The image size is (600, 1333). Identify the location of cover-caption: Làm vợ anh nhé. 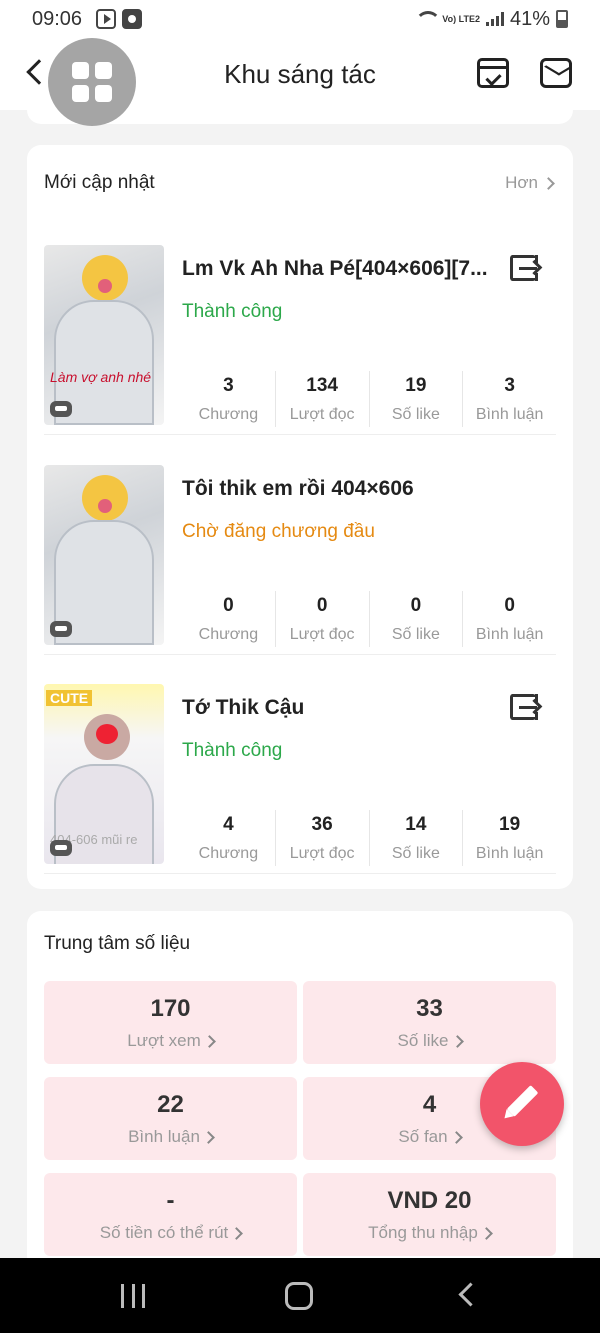
(101, 377).